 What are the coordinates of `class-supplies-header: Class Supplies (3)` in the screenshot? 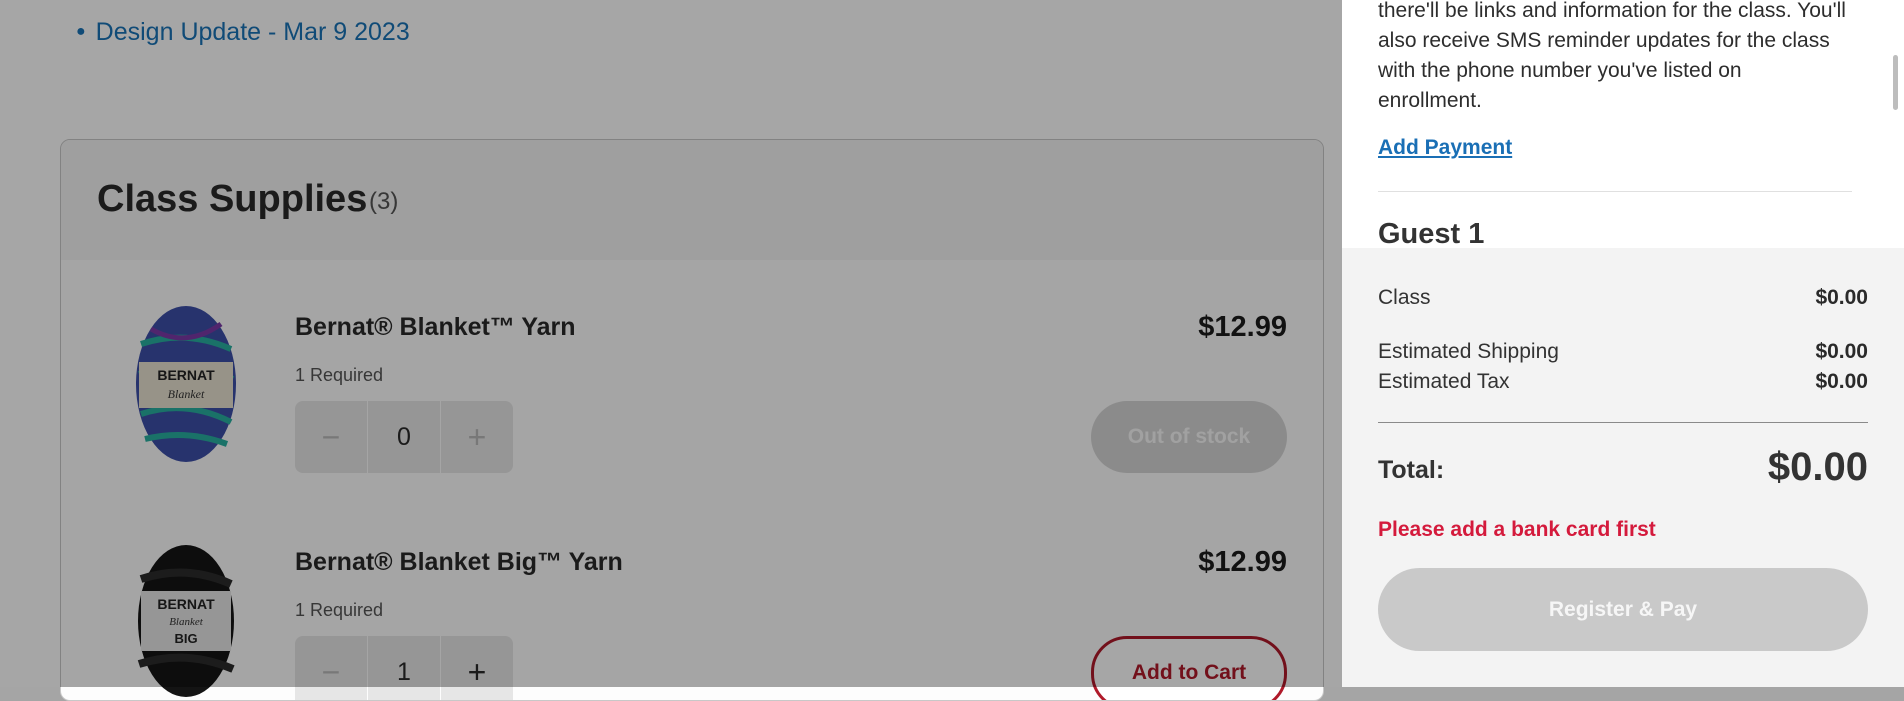 It's located at (692, 200).